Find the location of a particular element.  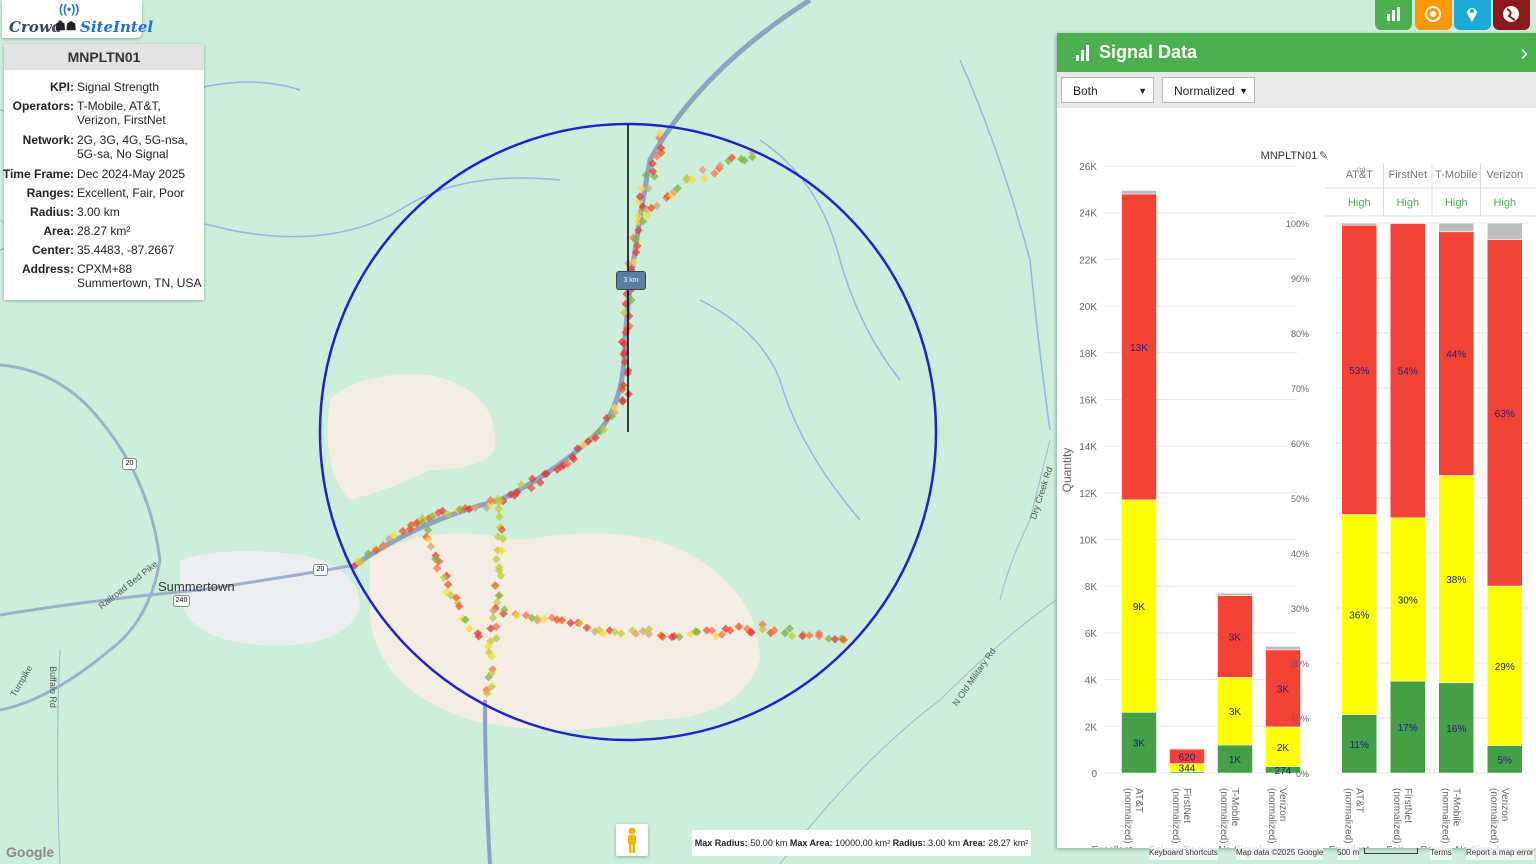

operator-header: T-Mobile is located at coordinates (1456, 175).